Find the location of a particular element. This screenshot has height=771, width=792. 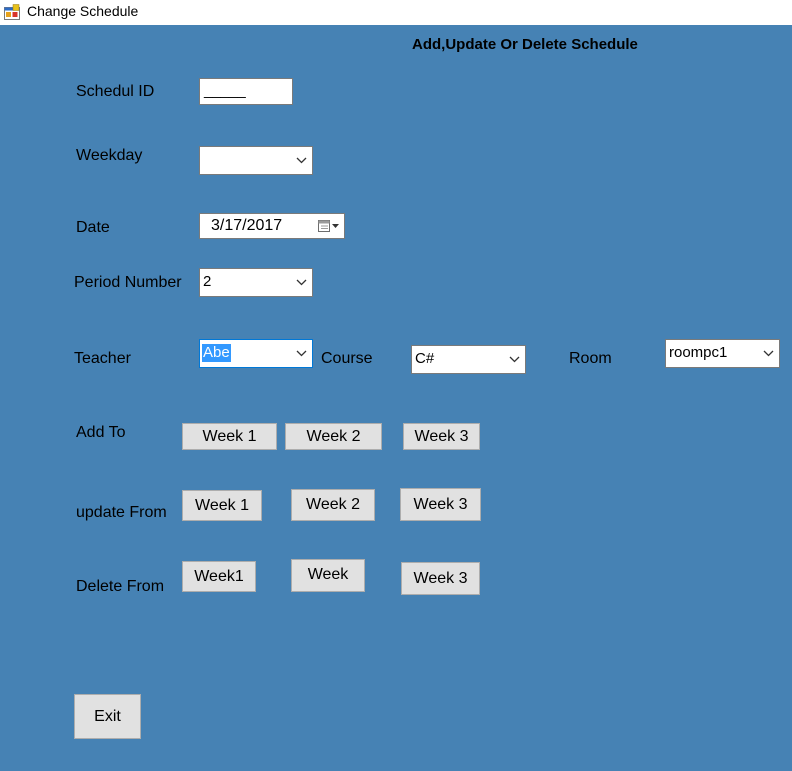

title-bar: Change Schedule is located at coordinates (396, 12).